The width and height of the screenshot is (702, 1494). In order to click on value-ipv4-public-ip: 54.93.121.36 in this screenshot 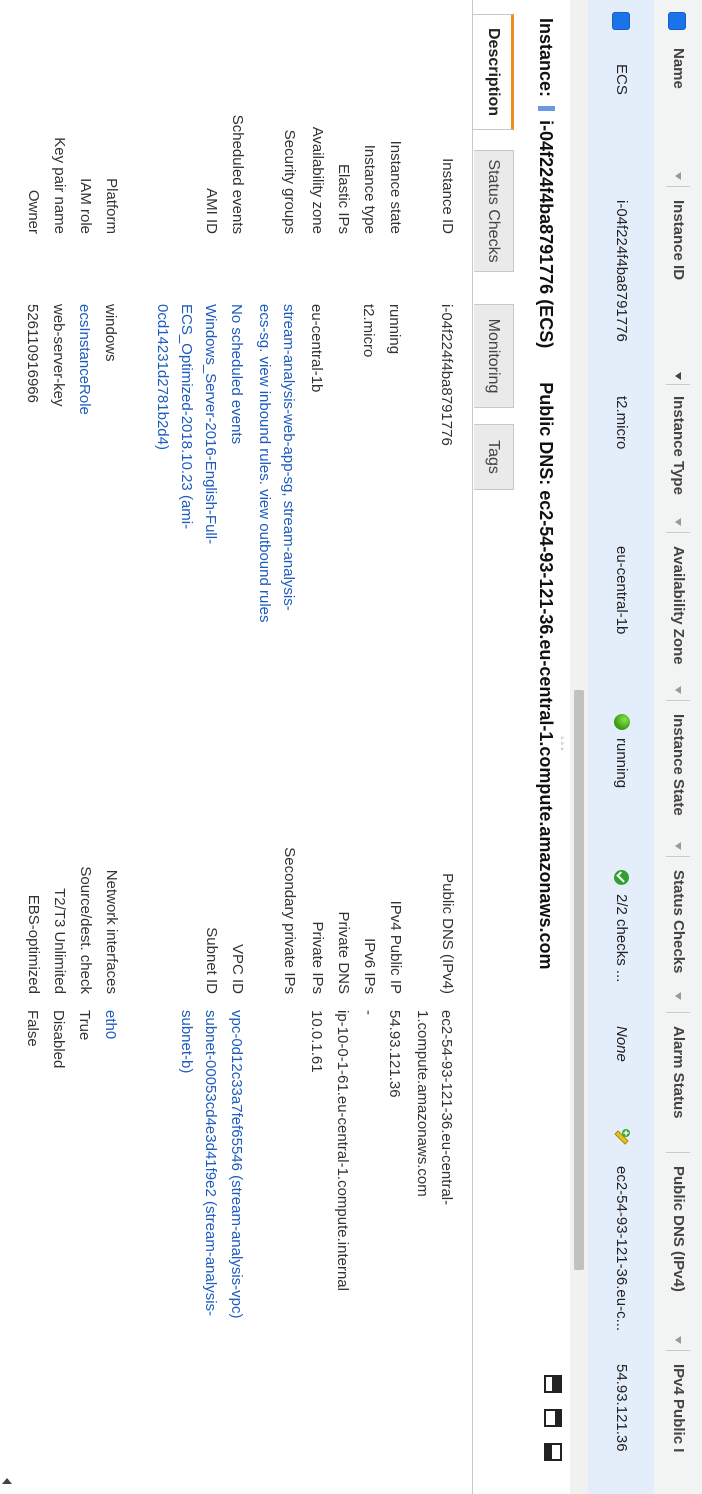, I will do `click(394, 1054)`.